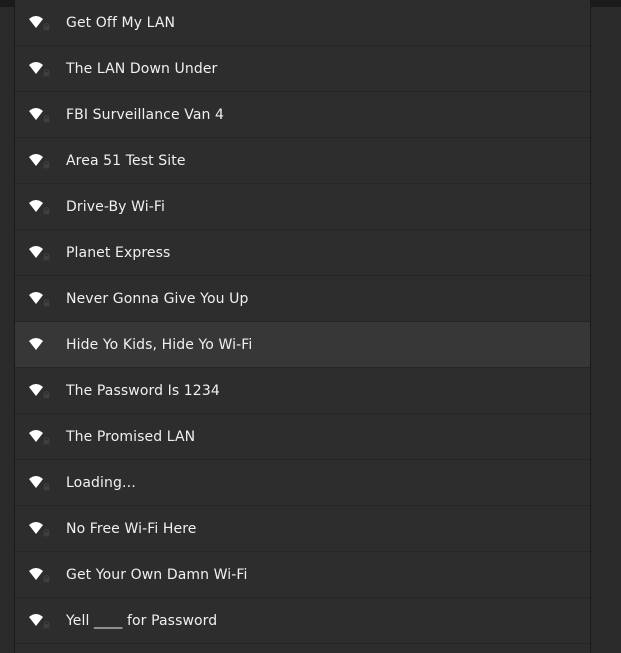  Describe the element at coordinates (7, 330) in the screenshot. I see `left-gutter` at that location.